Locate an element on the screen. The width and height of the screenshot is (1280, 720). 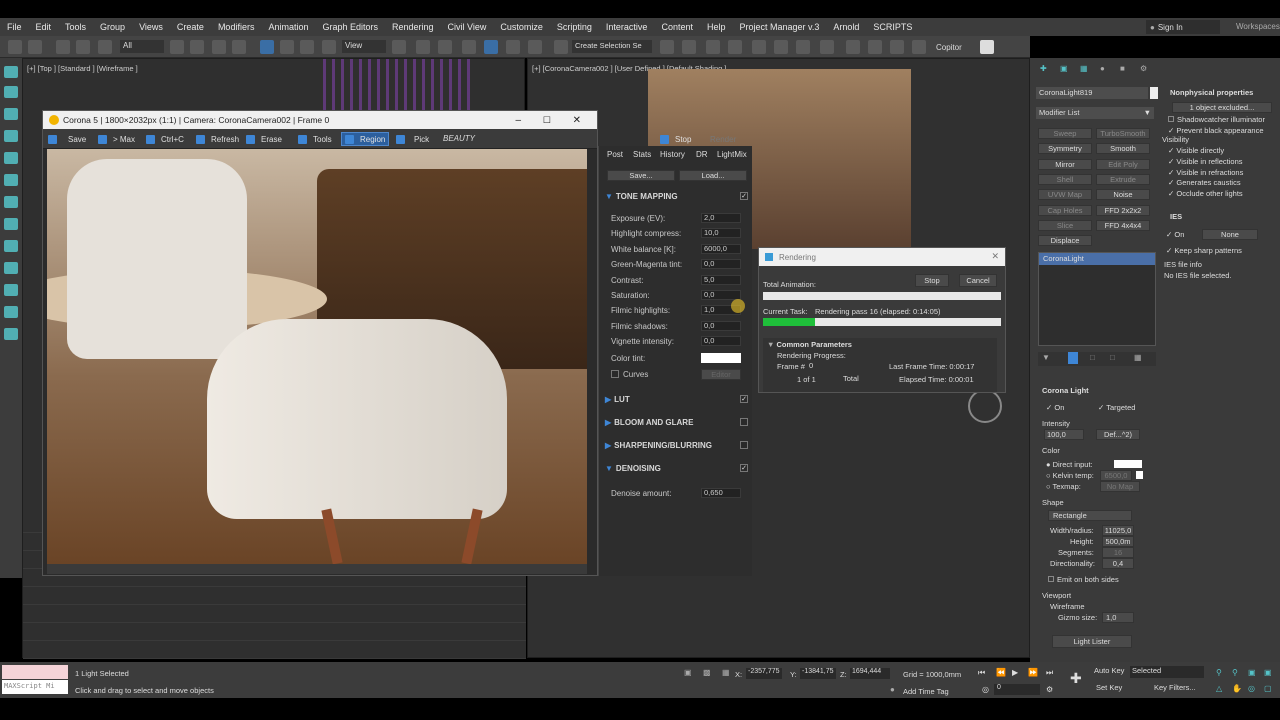
param-field: 5,0 is located at coordinates (721, 279).